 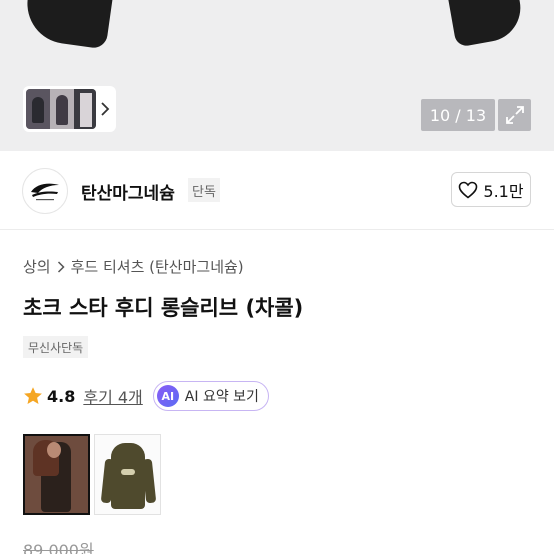 I want to click on rating-row: 4.8 후기 4개 AI AI 요약 보기, so click(x=146, y=396).